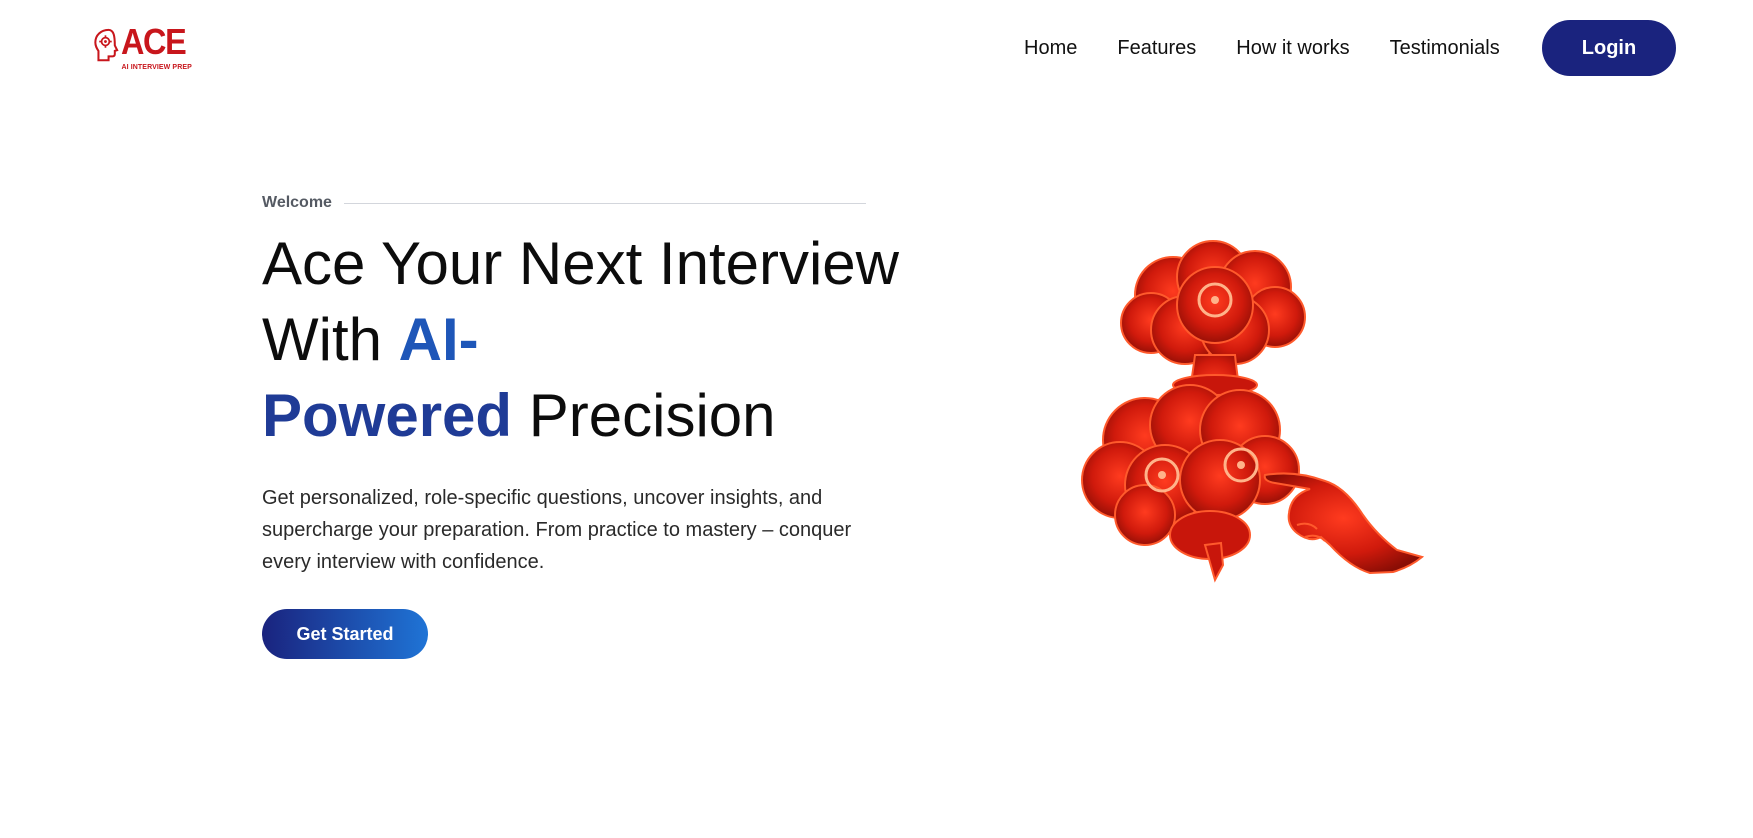  What do you see at coordinates (1253, 411) in the screenshot?
I see `exploding-brain-hand-icon` at bounding box center [1253, 411].